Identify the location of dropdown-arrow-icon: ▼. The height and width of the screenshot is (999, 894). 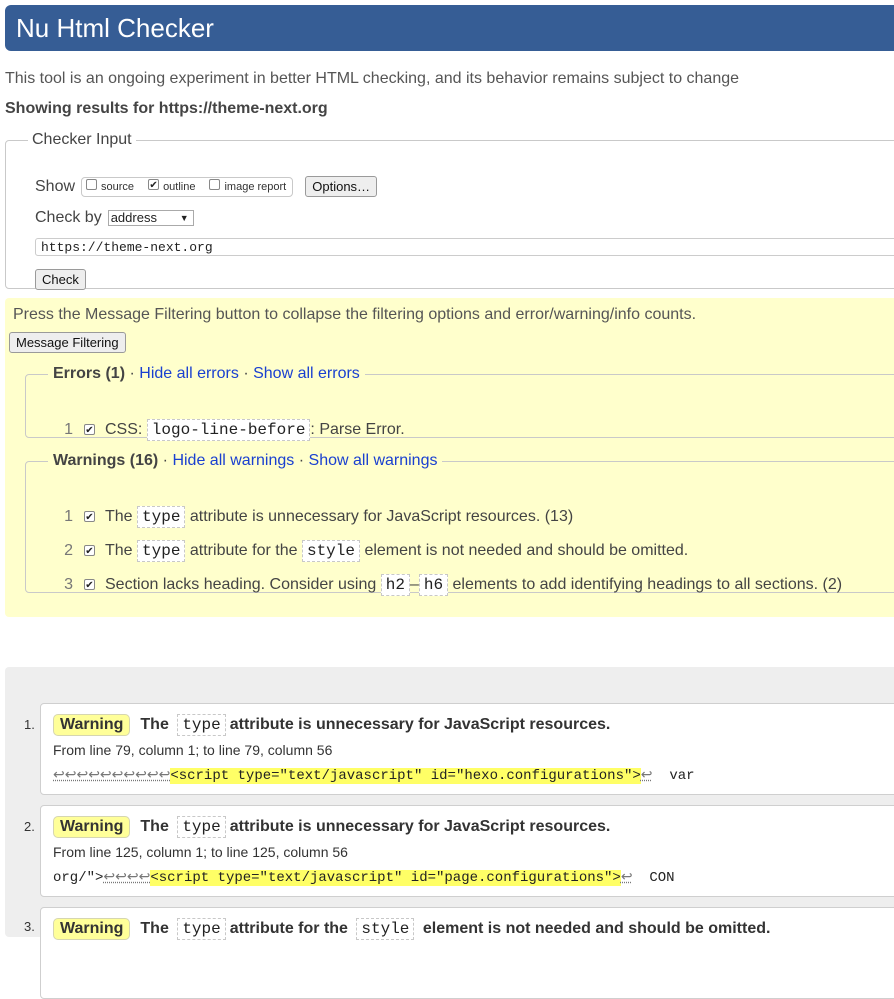
(184, 218).